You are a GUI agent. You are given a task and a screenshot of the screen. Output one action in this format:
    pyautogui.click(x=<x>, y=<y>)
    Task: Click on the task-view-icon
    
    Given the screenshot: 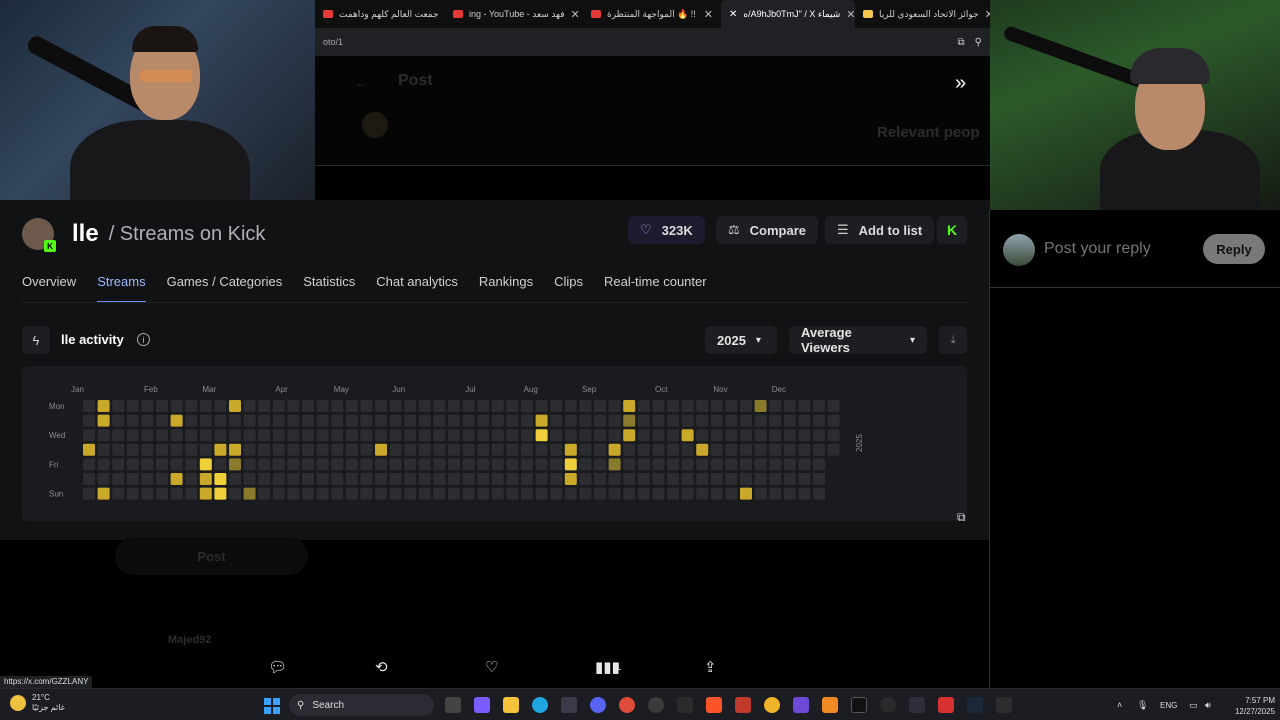 What is the action you would take?
    pyautogui.click(x=453, y=705)
    